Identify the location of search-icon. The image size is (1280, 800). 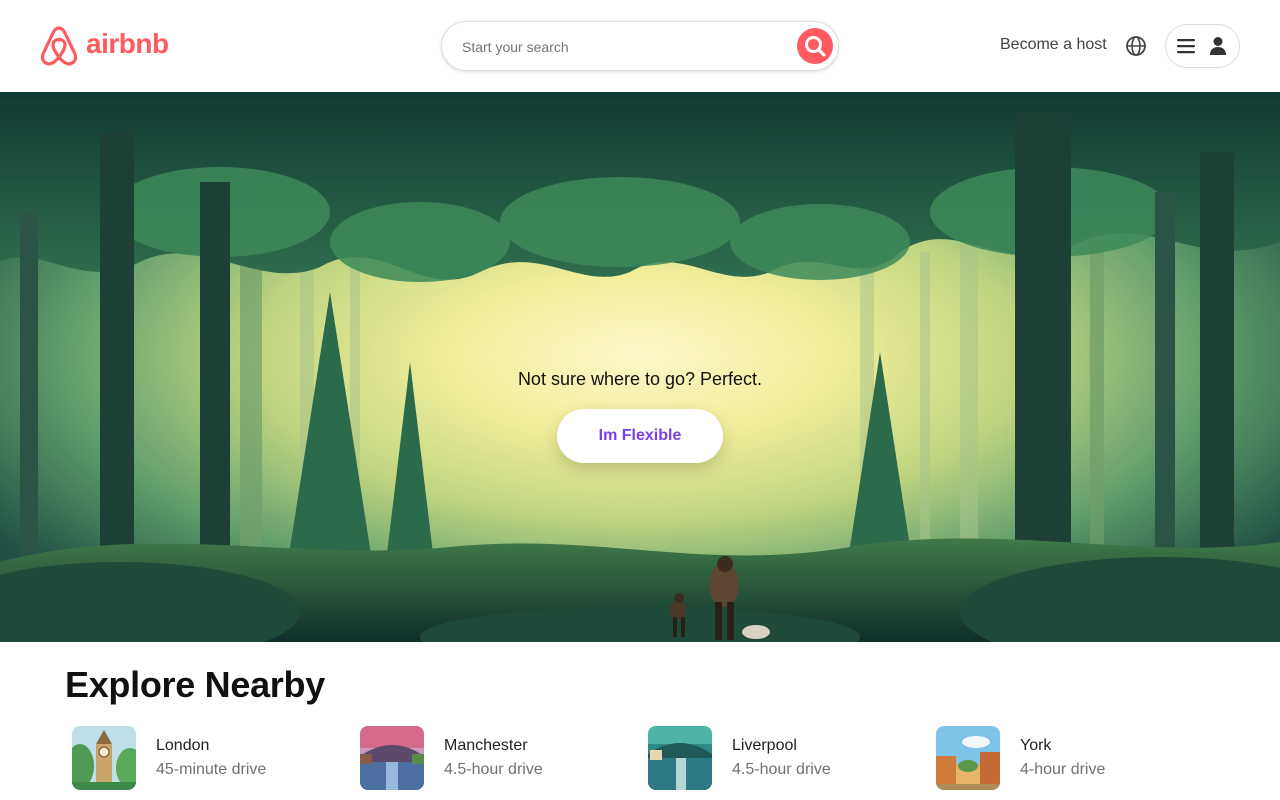
(815, 46).